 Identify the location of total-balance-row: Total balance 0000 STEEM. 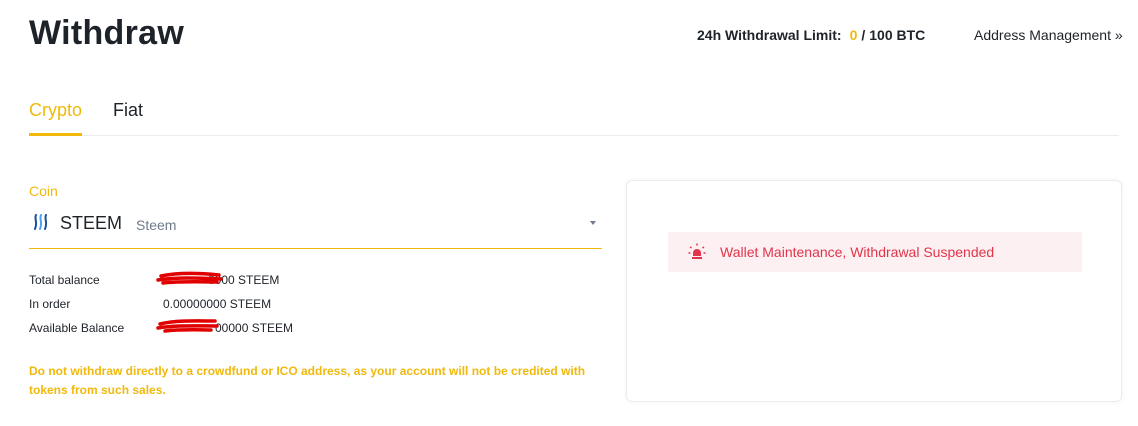
(179, 281).